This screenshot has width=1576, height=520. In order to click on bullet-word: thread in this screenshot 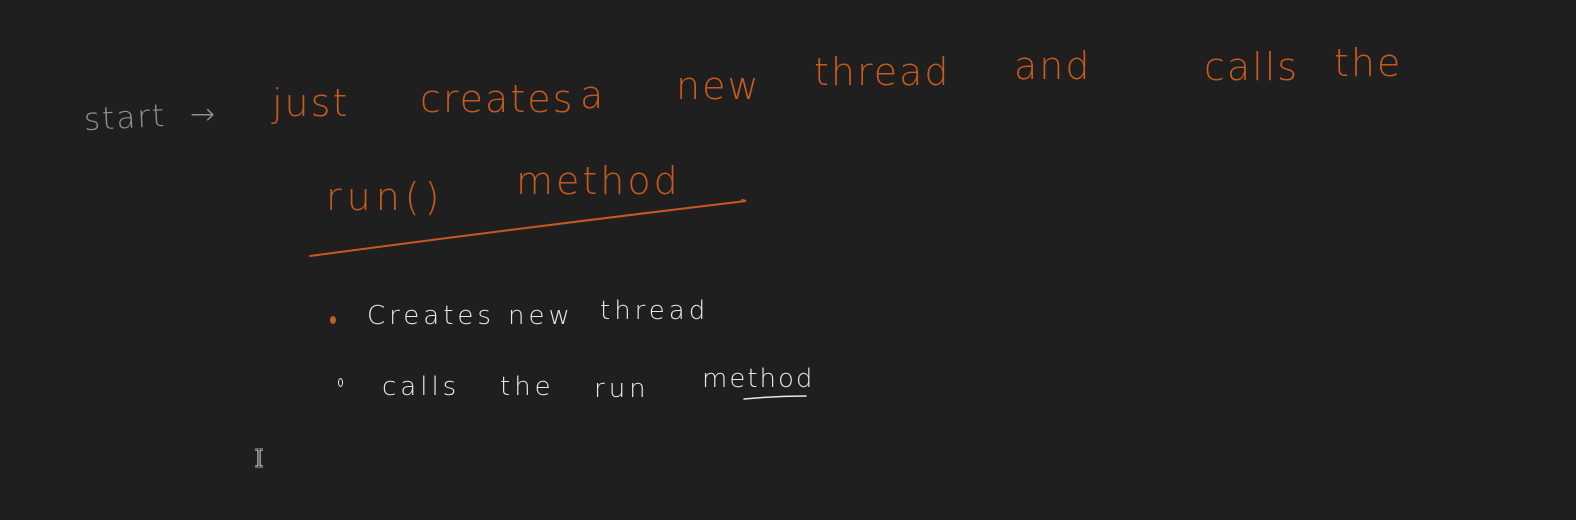, I will do `click(655, 311)`.